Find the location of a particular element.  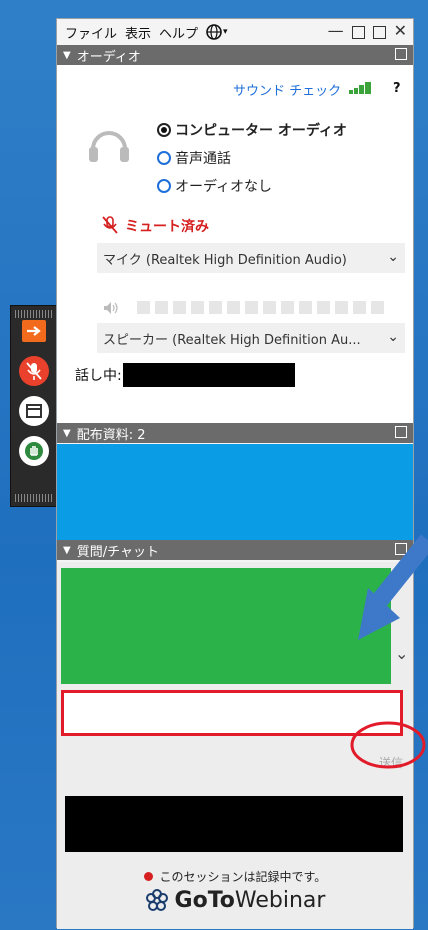

radio-no-audio: オーディオなし is located at coordinates (214, 186).